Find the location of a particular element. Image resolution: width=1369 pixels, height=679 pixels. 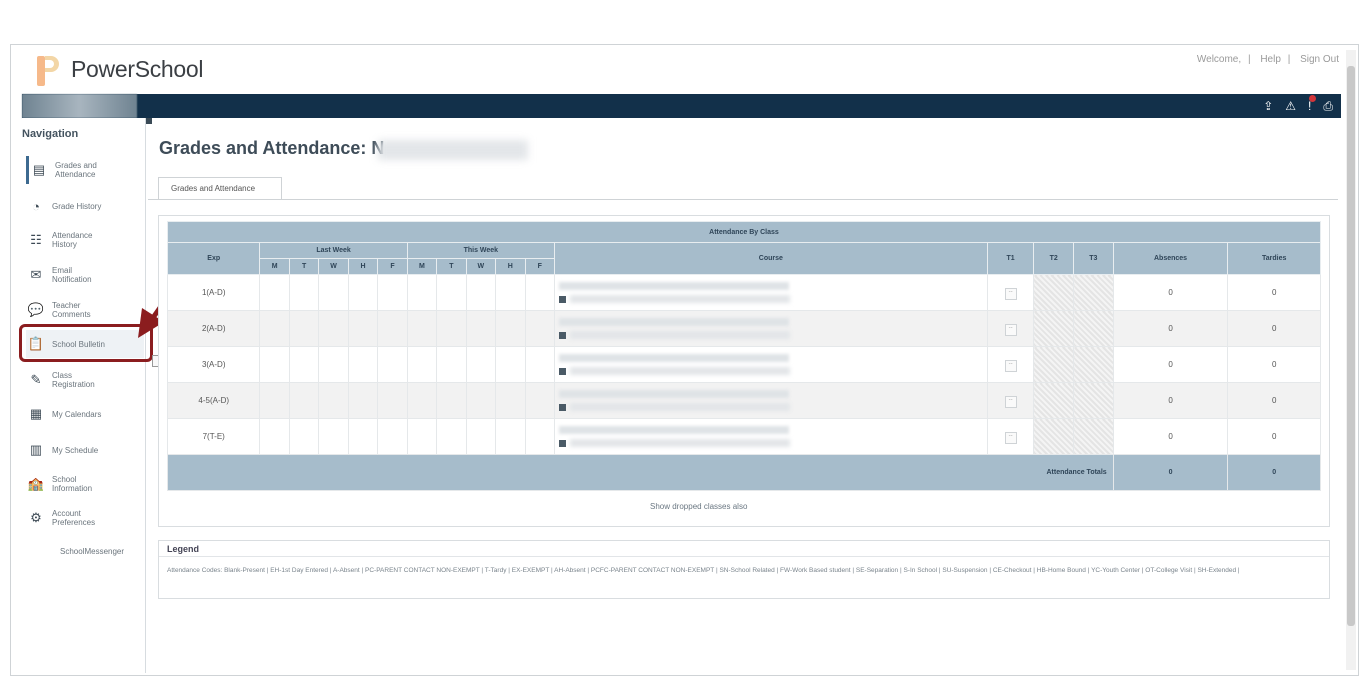

top-toolbar: ⇪ ⚠ ! ⎙ is located at coordinates (681, 106).